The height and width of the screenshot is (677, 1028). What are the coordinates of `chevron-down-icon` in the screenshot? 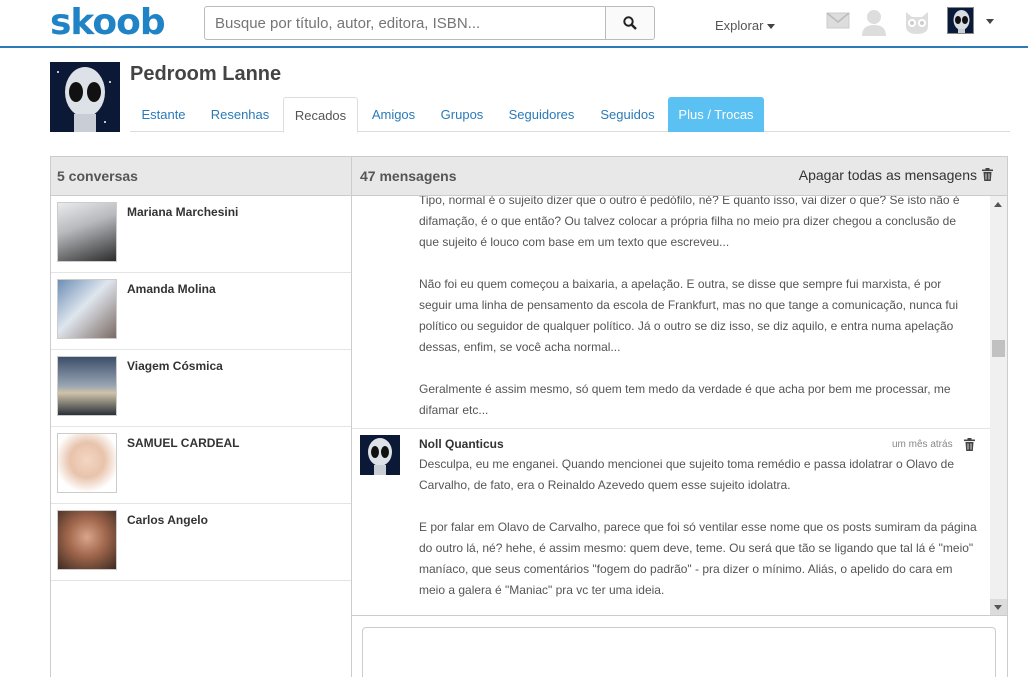 It's located at (771, 27).